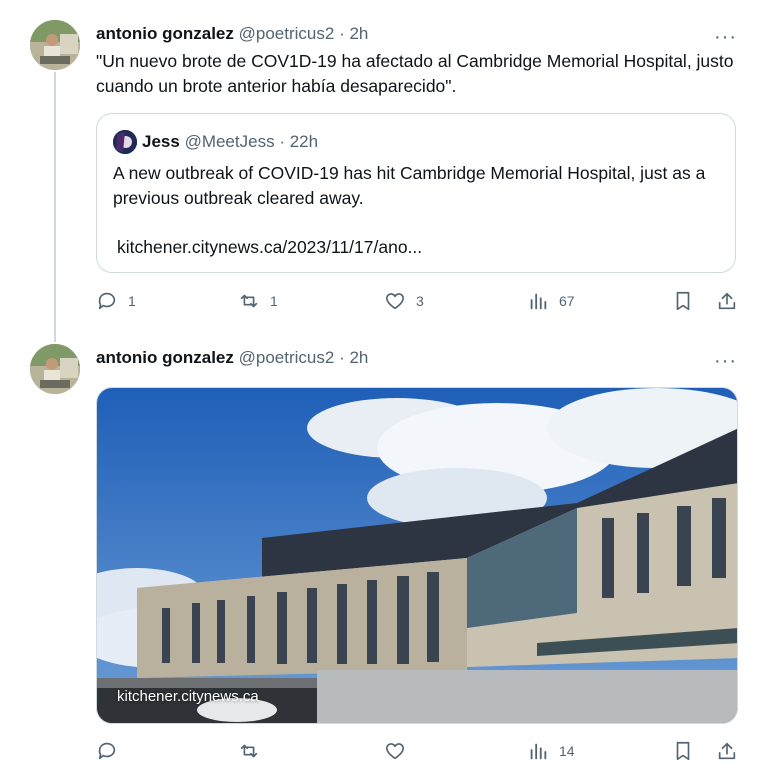 The image size is (764, 778). I want to click on reply-button, so click(112, 751).